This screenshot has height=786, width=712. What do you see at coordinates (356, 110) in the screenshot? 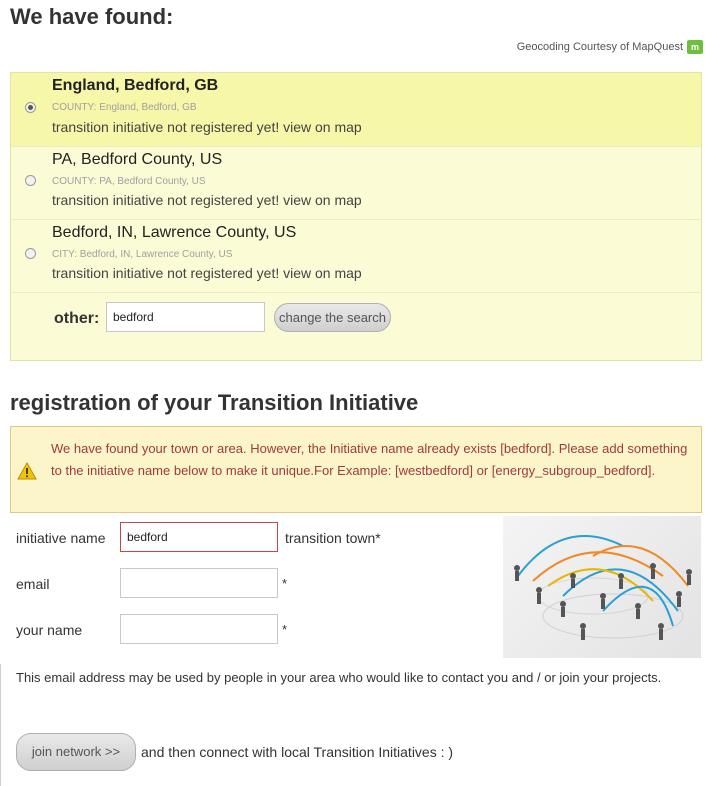
I see `result-row: England, Bedford, GB COUNTY` at bounding box center [356, 110].